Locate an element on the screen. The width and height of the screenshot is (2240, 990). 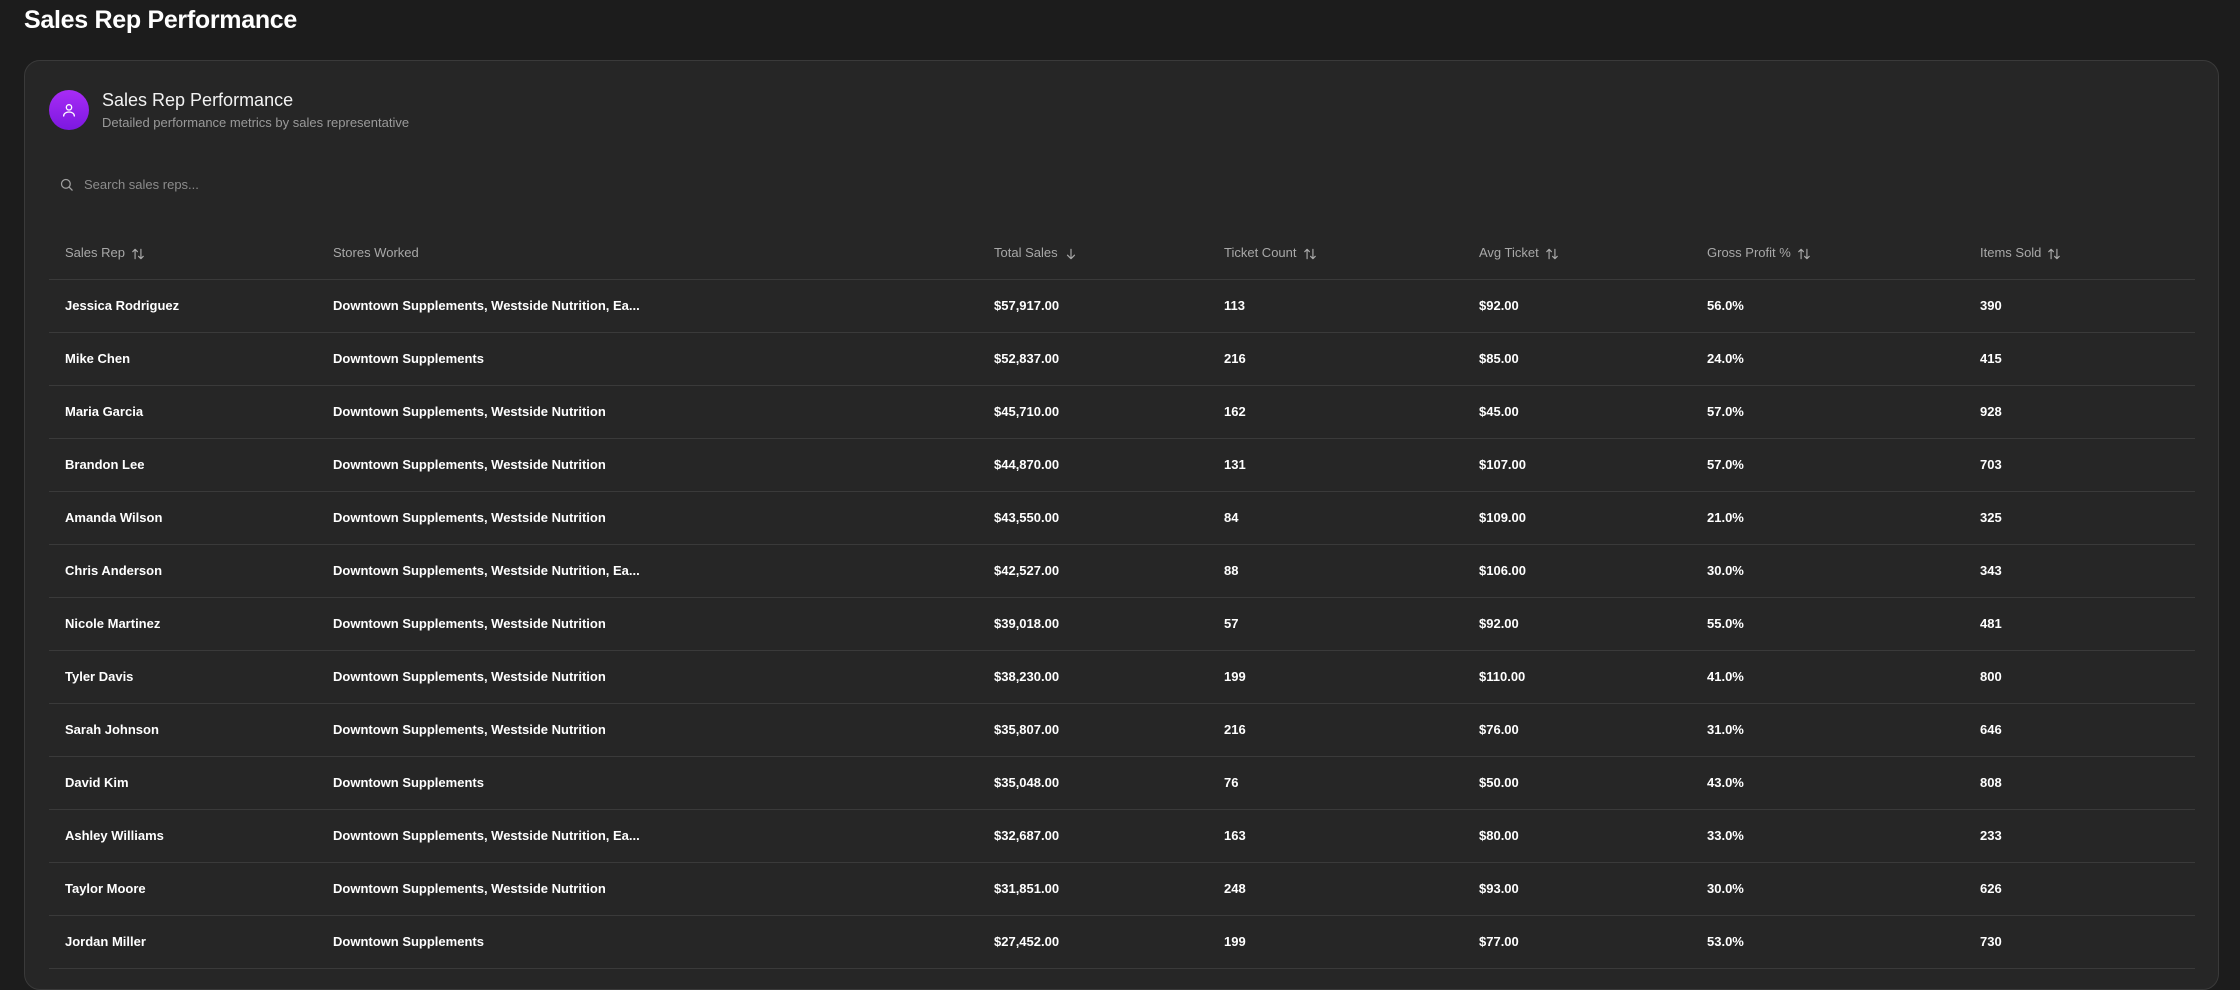
cell-gross-profit: 24.0% is located at coordinates (1827, 359).